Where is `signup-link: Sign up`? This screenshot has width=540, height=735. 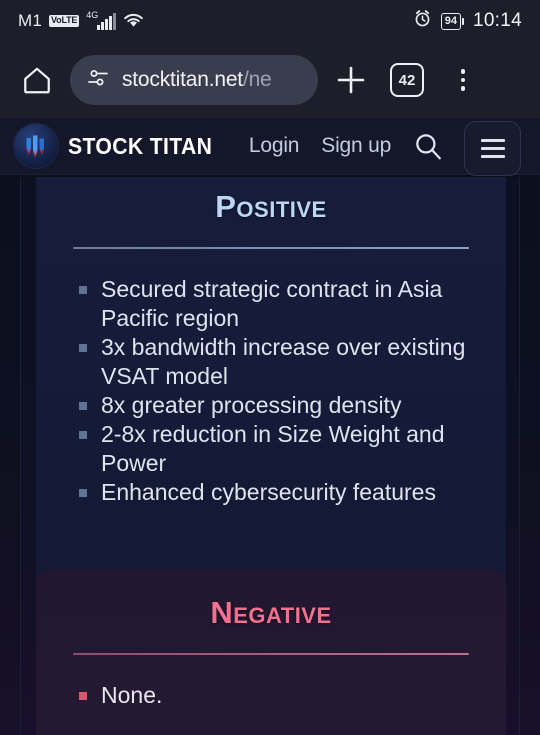
signup-link: Sign up is located at coordinates (356, 146).